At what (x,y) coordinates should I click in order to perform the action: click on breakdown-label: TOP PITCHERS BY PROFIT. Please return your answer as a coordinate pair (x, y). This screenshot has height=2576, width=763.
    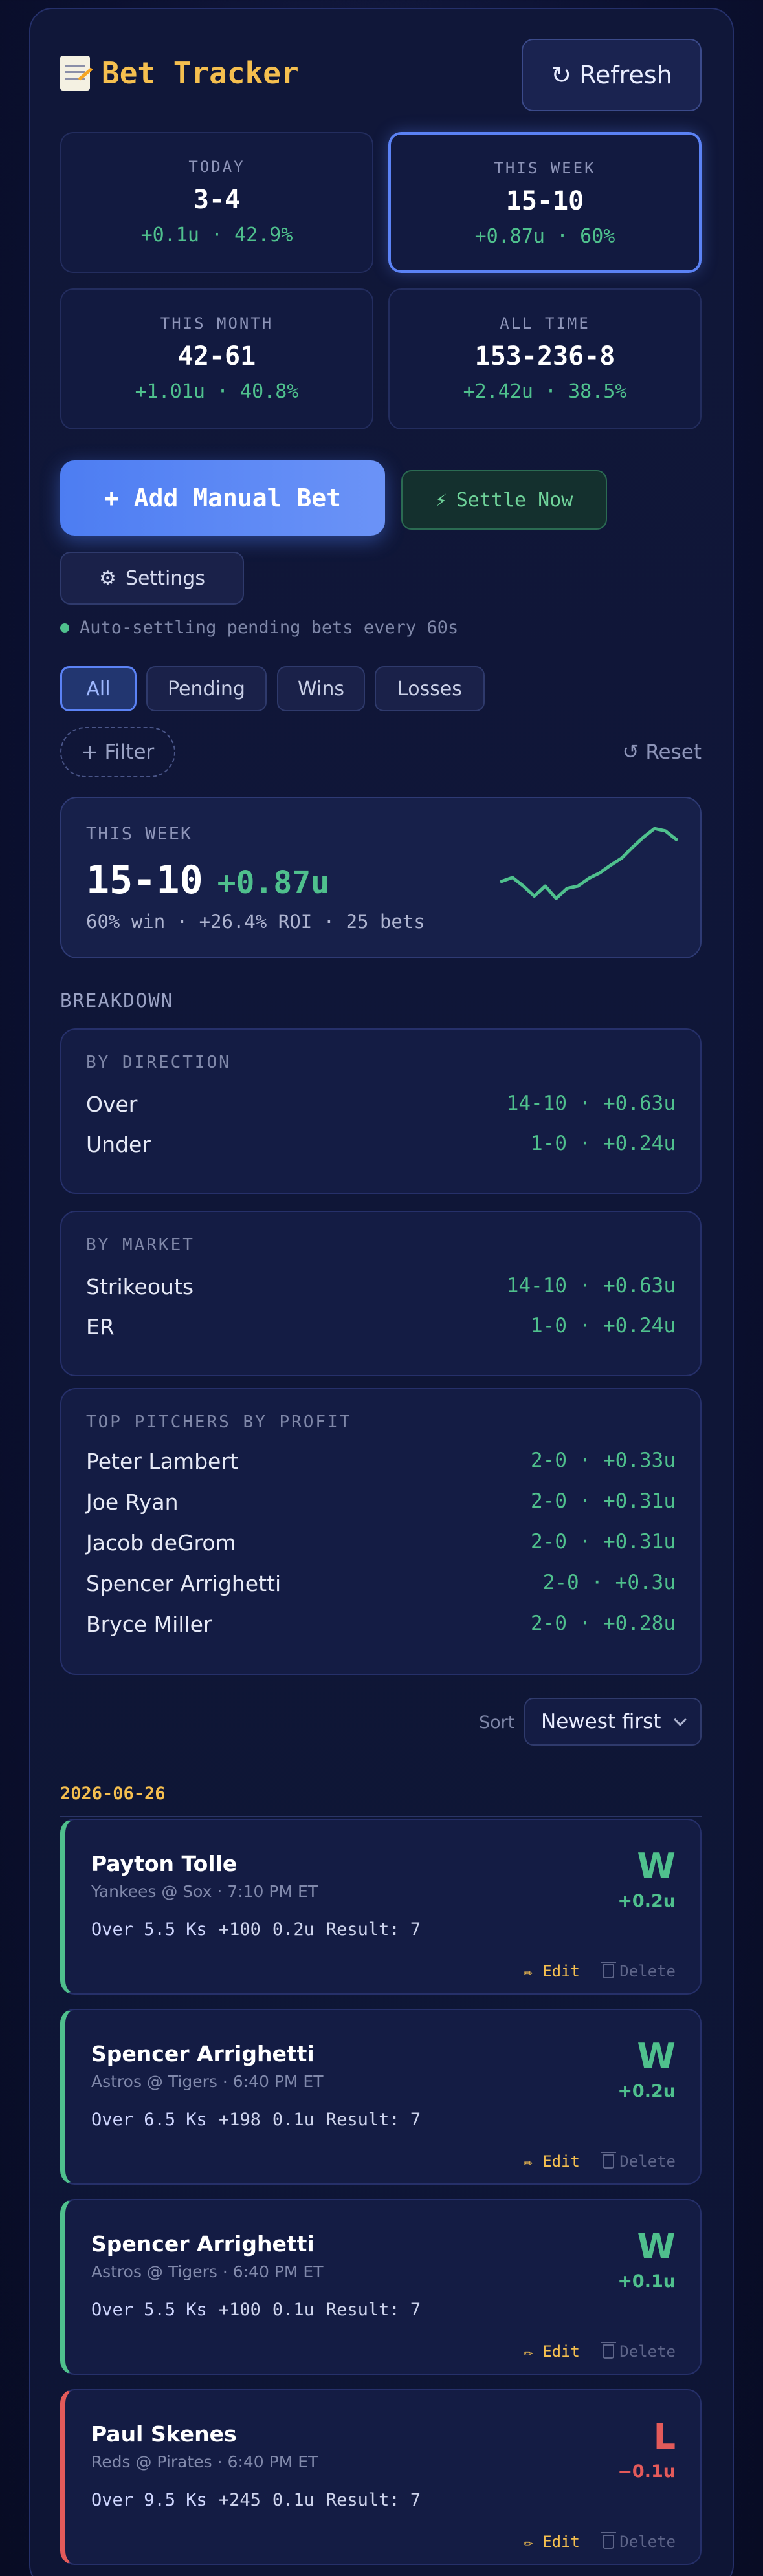
    Looking at the image, I should click on (219, 1422).